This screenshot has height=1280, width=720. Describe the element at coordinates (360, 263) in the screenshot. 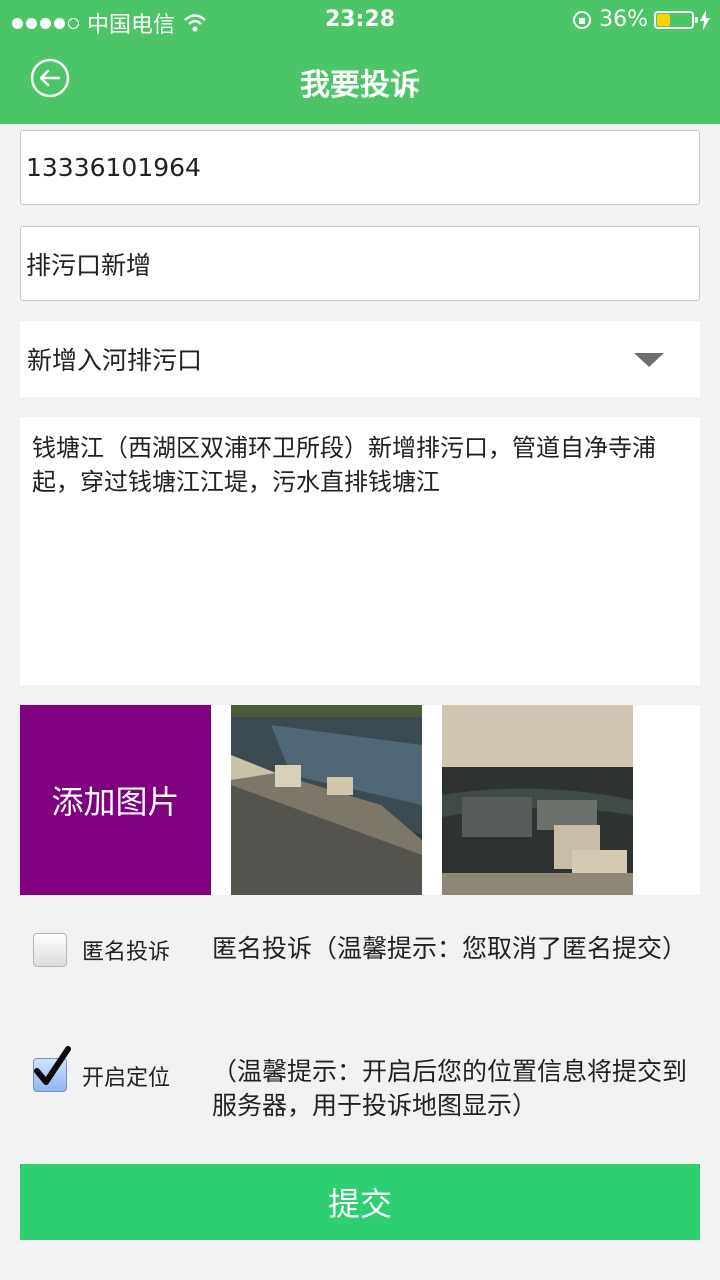

I see `complaint-title-field: 排污口新增` at that location.